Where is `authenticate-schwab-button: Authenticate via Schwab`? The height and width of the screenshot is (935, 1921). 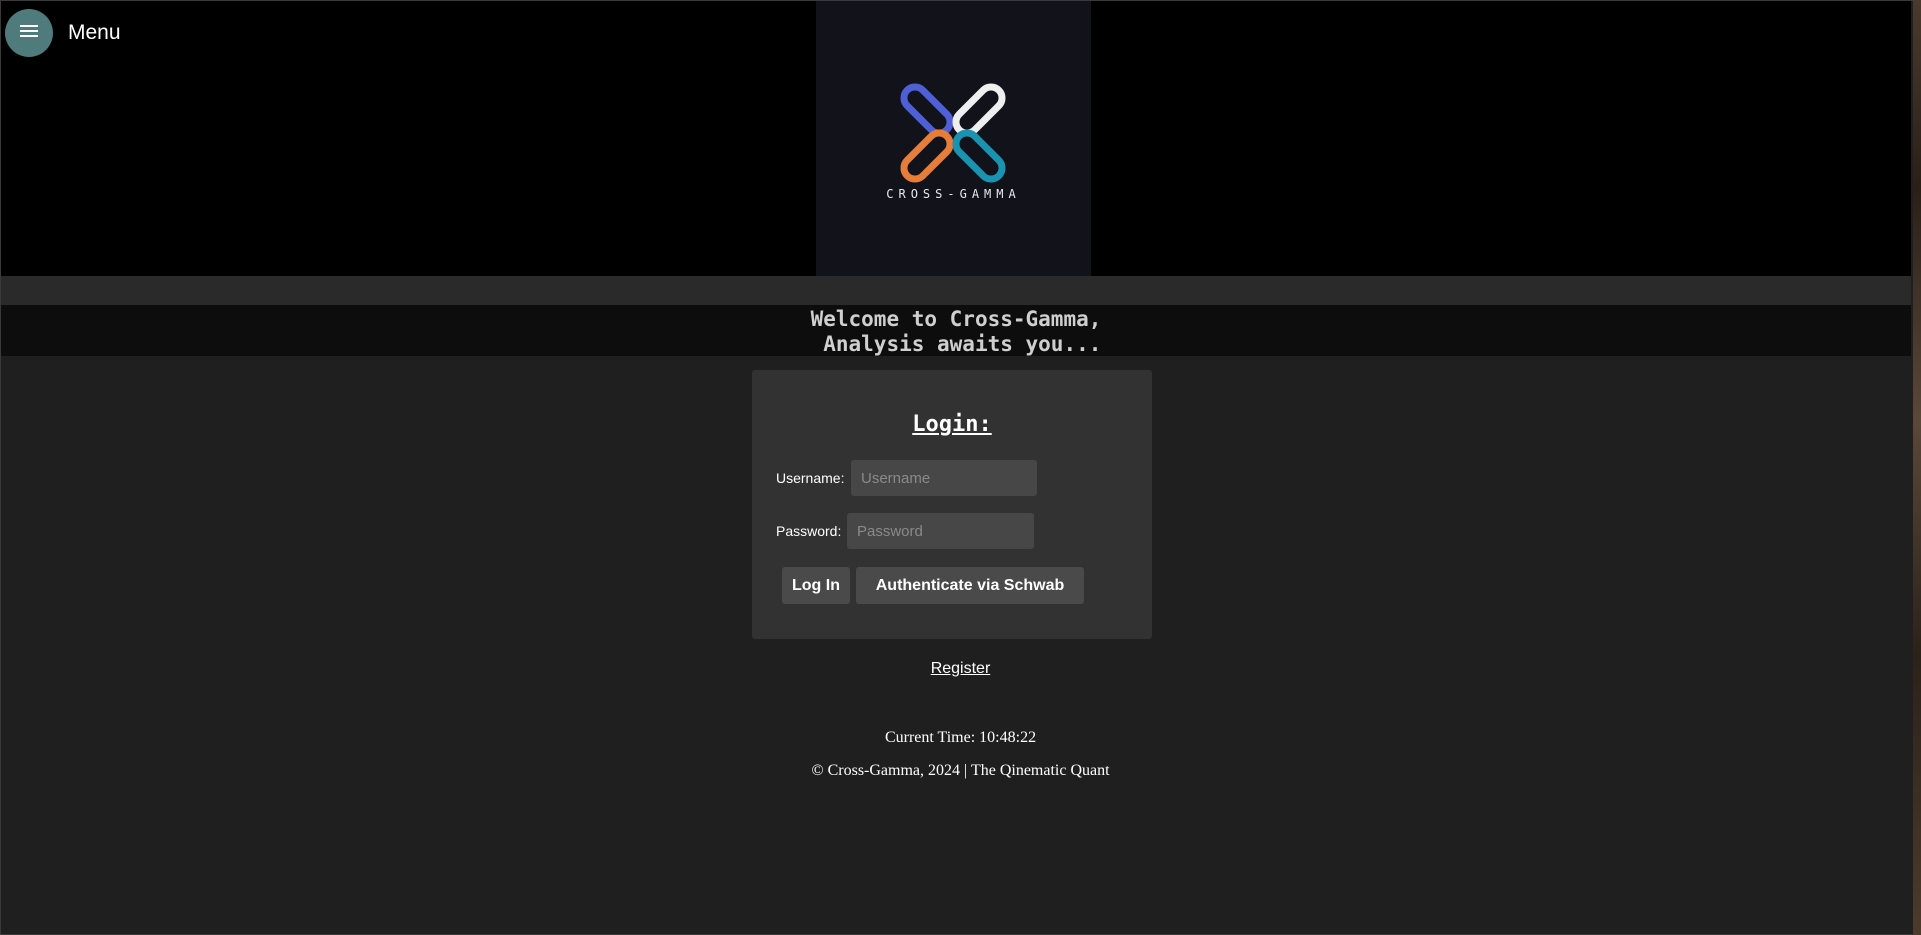 authenticate-schwab-button: Authenticate via Schwab is located at coordinates (970, 585).